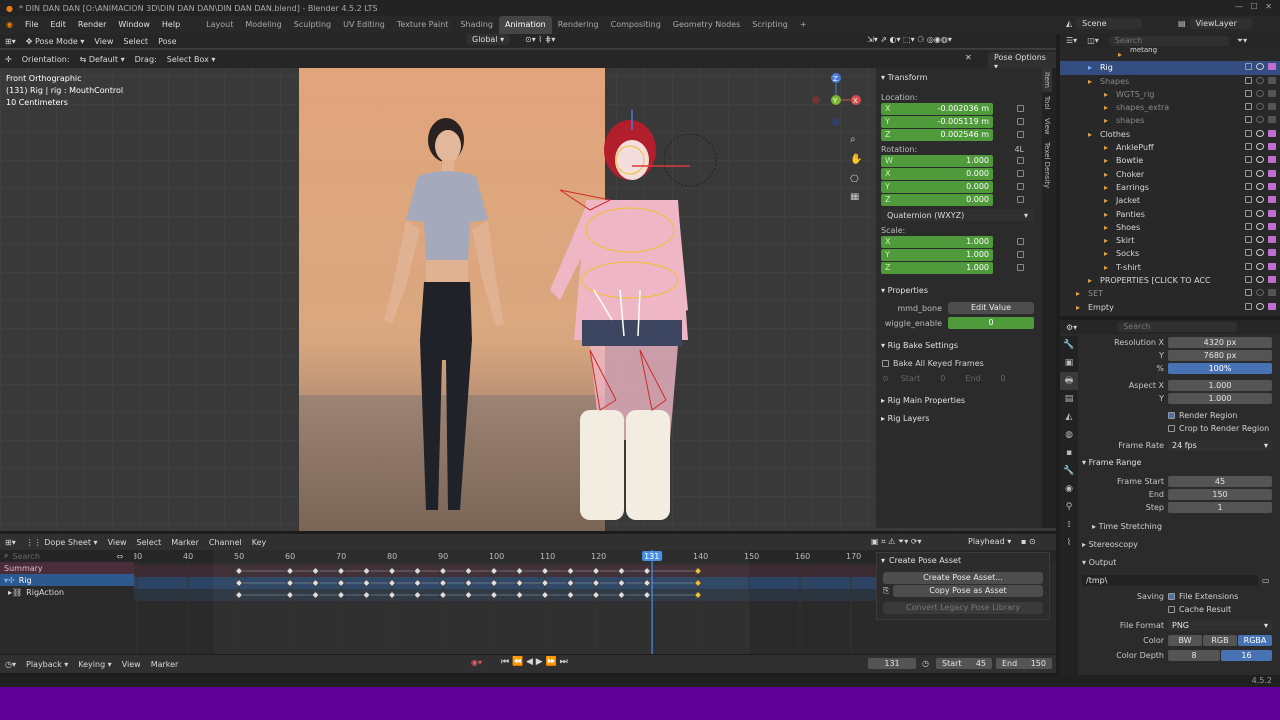 Image resolution: width=1280 pixels, height=720 pixels. I want to click on location-z-field: Z 0.002546 m, so click(937, 134).